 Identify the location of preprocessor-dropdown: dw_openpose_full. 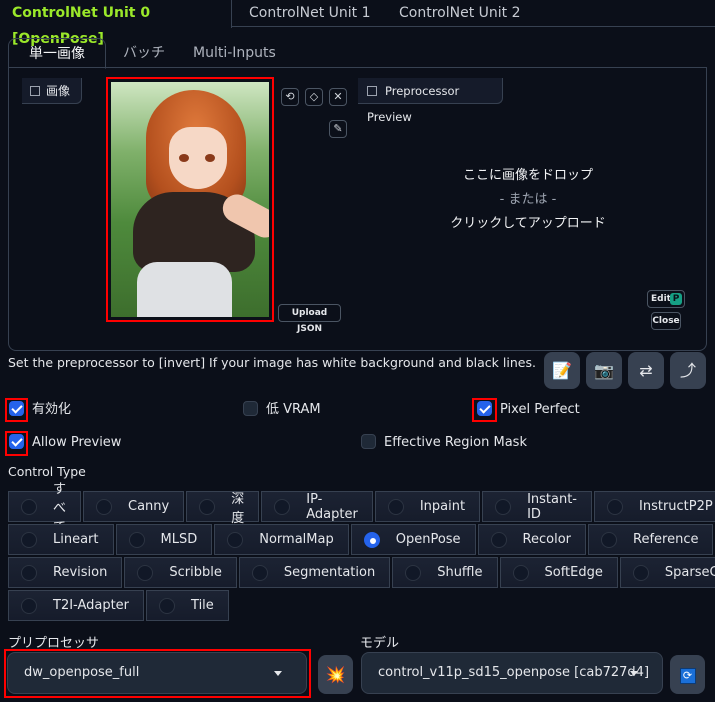
(157, 673).